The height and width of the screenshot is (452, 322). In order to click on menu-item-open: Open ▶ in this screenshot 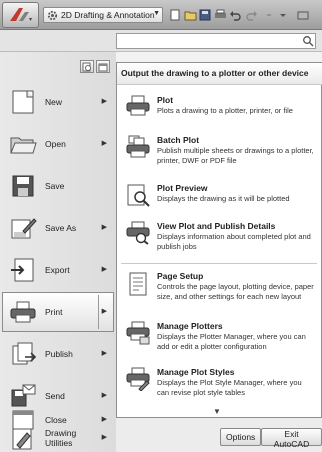, I will do `click(58, 144)`.